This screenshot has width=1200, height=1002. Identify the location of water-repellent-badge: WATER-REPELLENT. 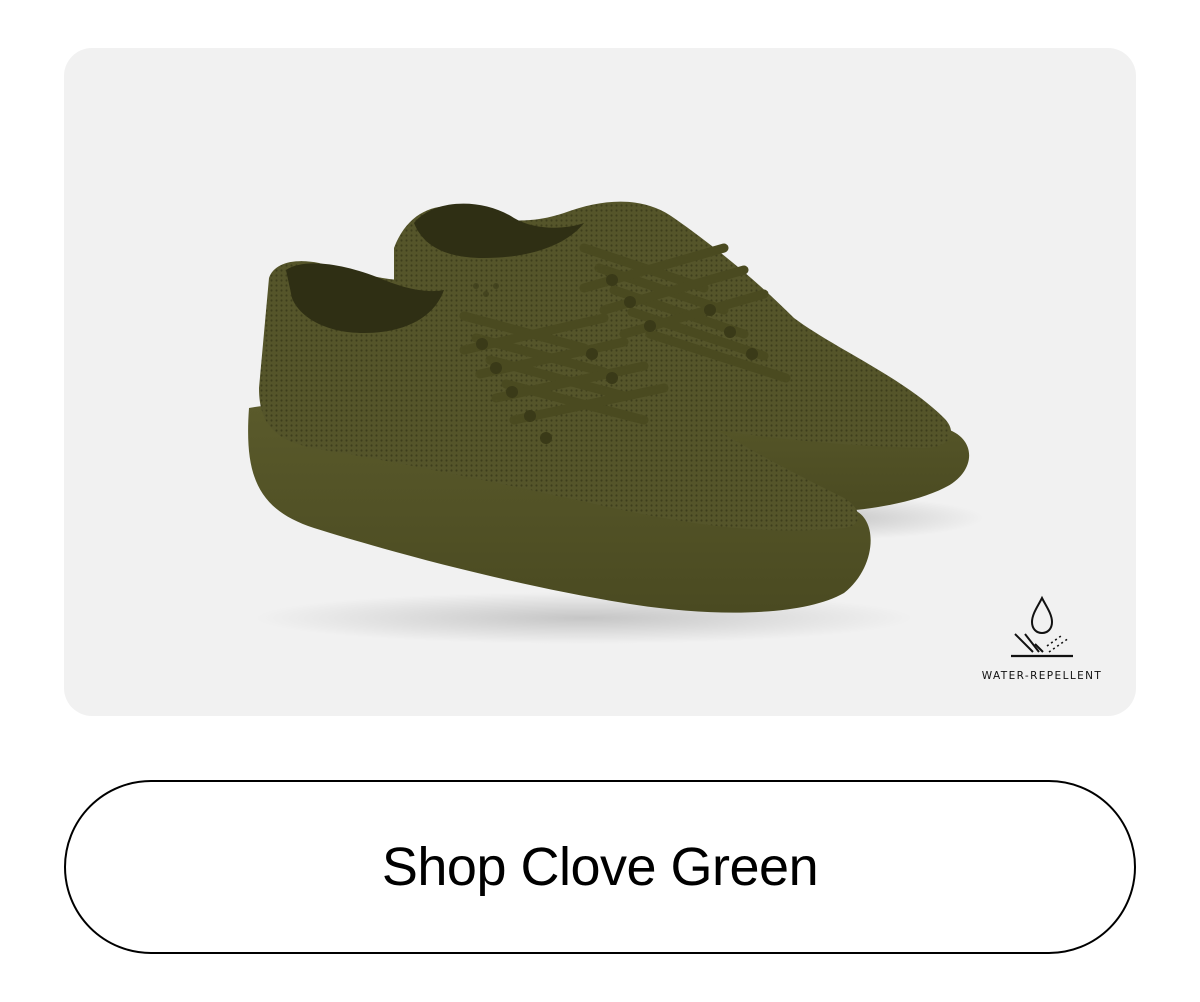
(1042, 638).